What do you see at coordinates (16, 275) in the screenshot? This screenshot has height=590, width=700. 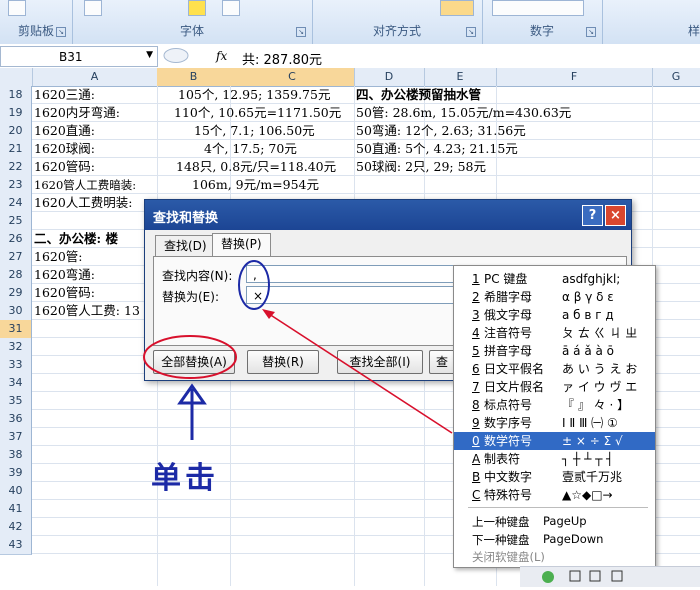 I see `row-header-28: 28` at bounding box center [16, 275].